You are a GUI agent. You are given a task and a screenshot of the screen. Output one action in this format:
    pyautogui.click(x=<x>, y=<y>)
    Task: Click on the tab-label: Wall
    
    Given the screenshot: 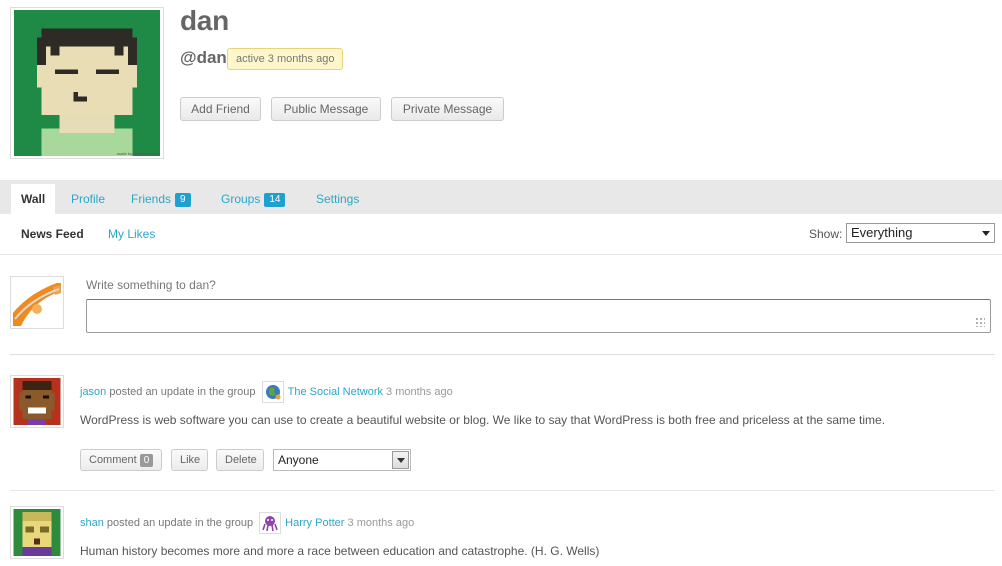 What is the action you would take?
    pyautogui.click(x=33, y=199)
    